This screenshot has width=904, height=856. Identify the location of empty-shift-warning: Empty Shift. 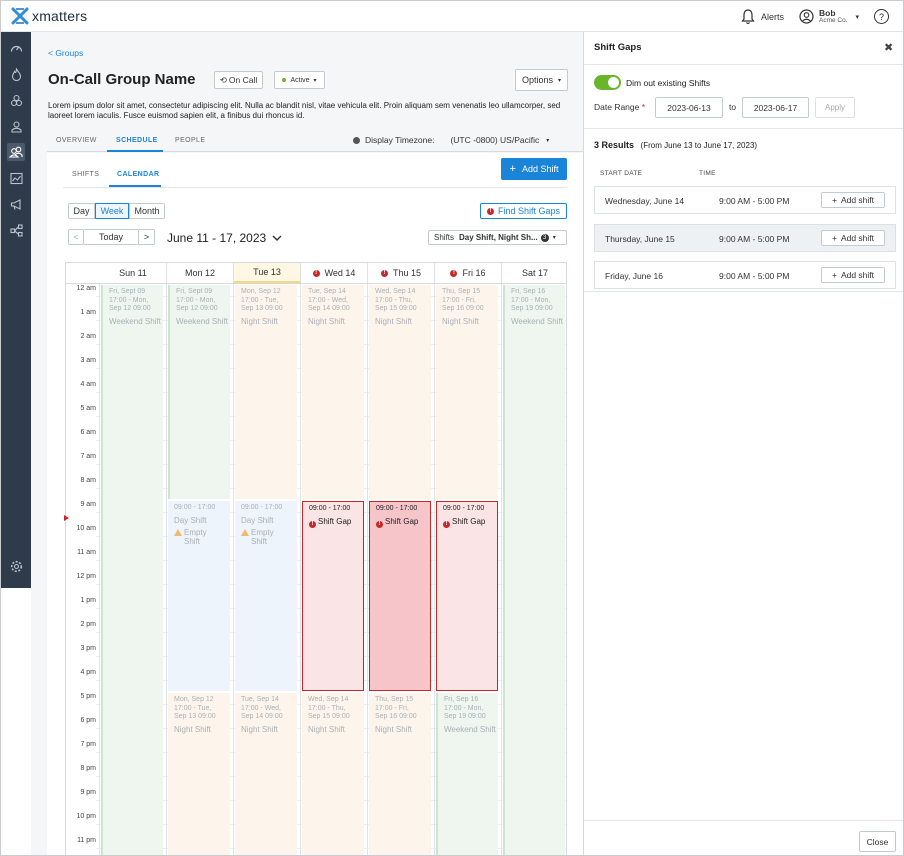
(202, 537).